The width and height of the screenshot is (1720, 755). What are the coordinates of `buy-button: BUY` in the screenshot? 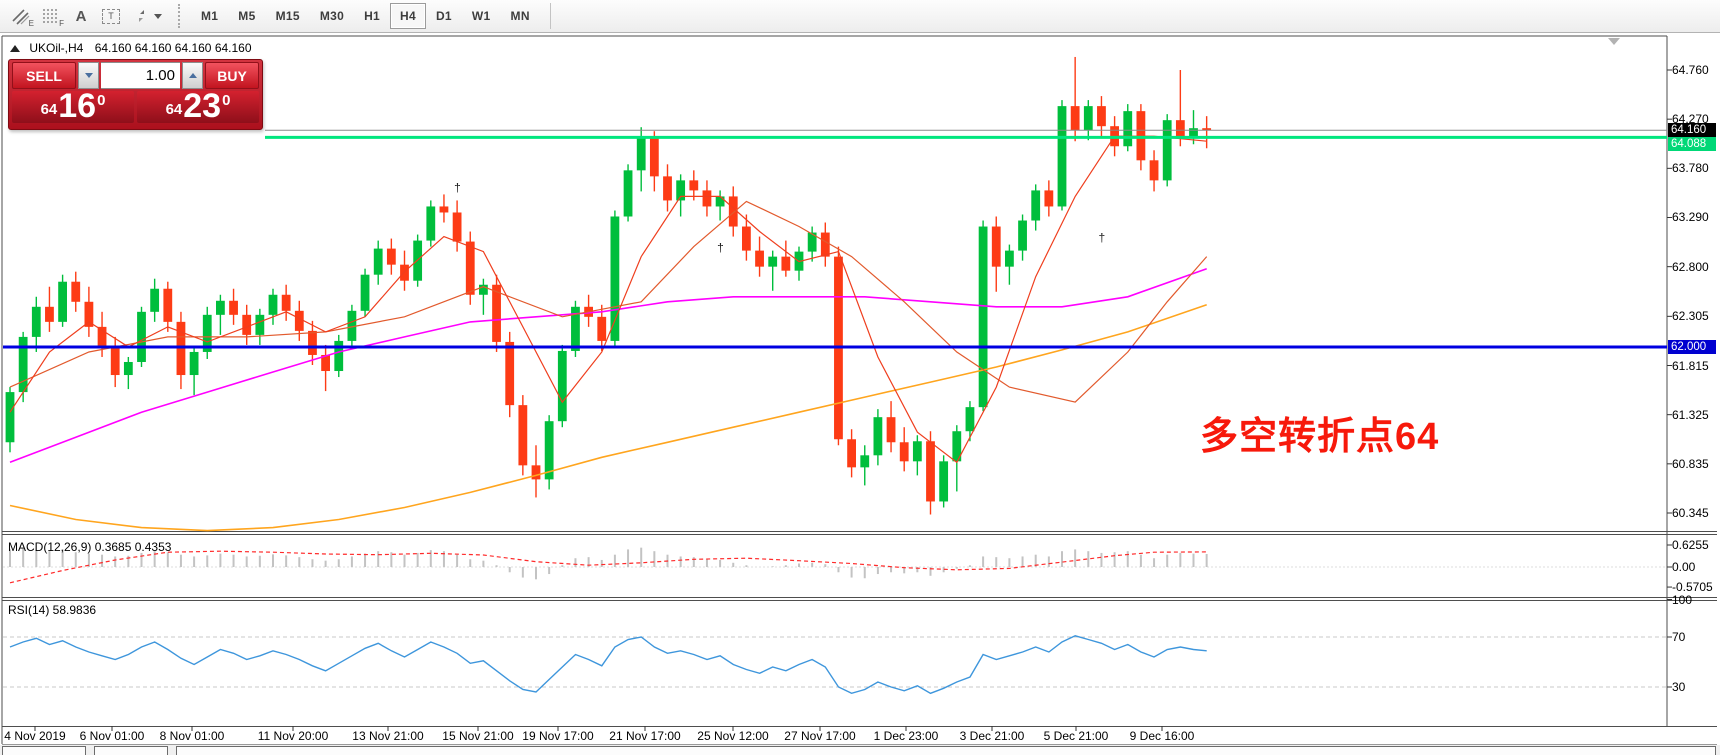 It's located at (232, 75).